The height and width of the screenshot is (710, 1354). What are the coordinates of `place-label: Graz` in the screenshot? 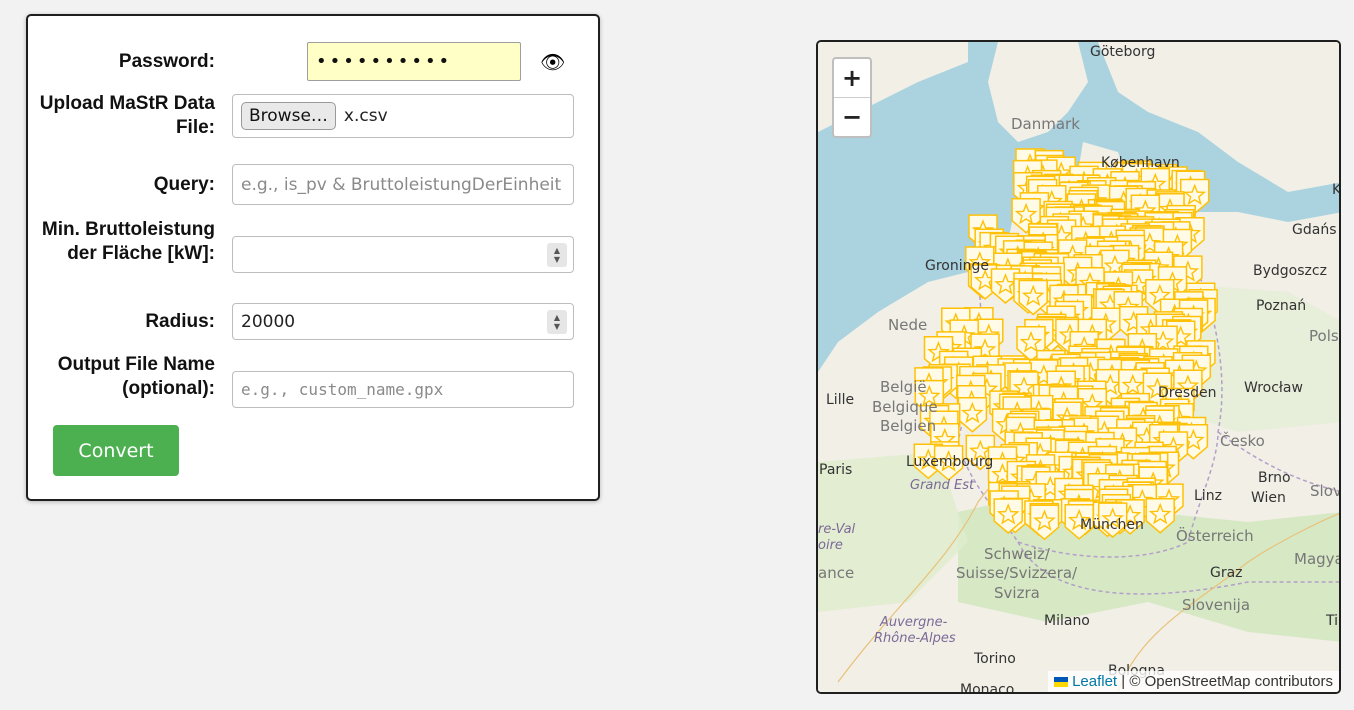 It's located at (1226, 573).